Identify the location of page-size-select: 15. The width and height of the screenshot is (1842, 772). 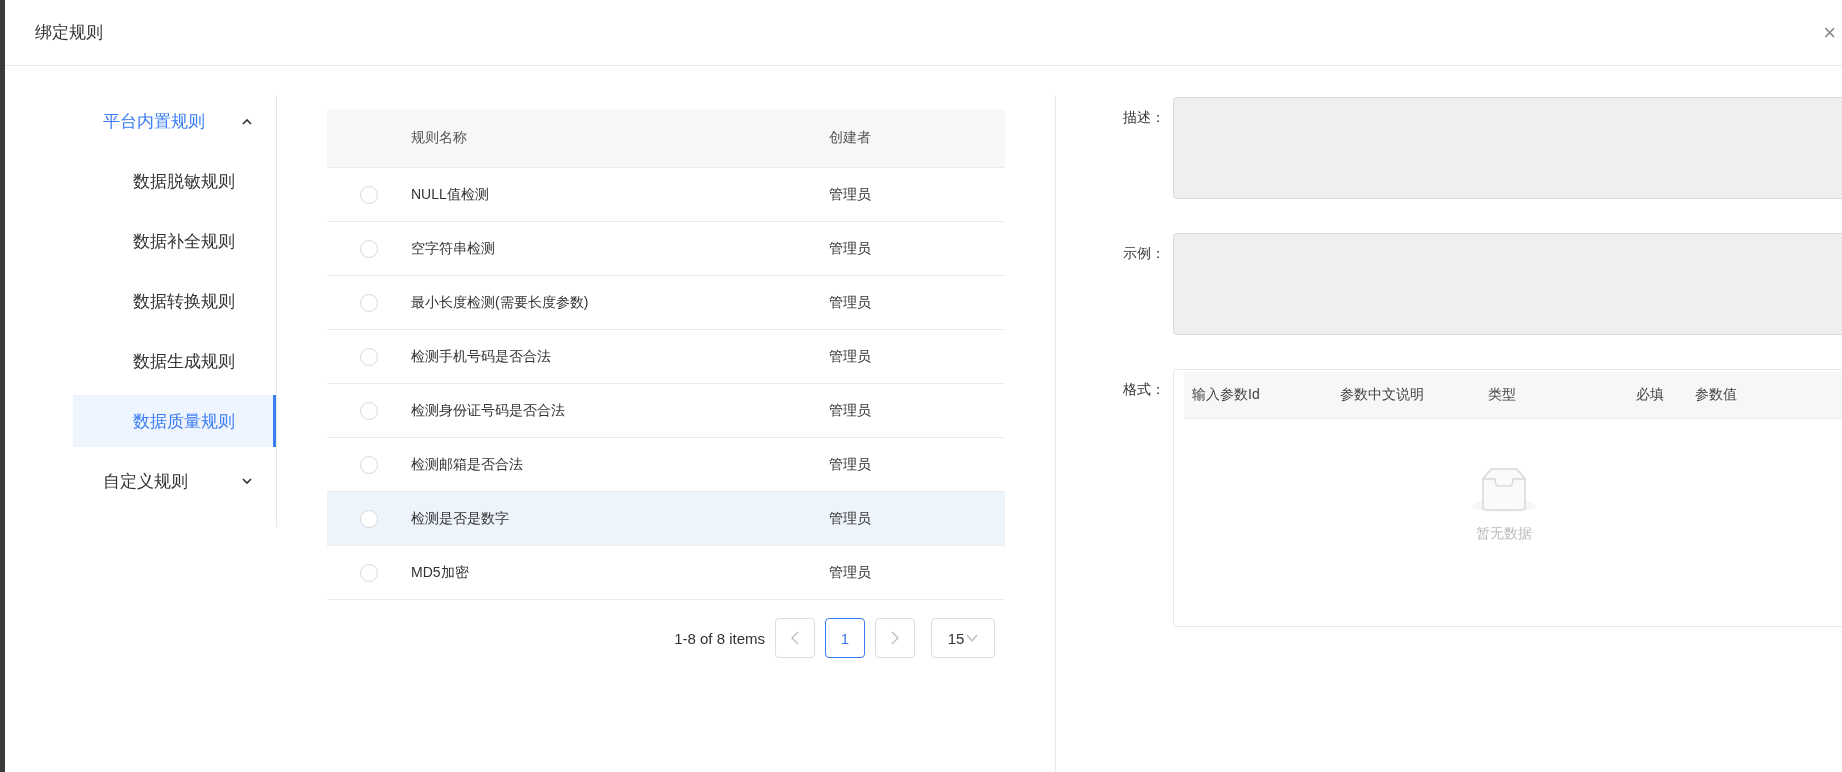
(963, 638).